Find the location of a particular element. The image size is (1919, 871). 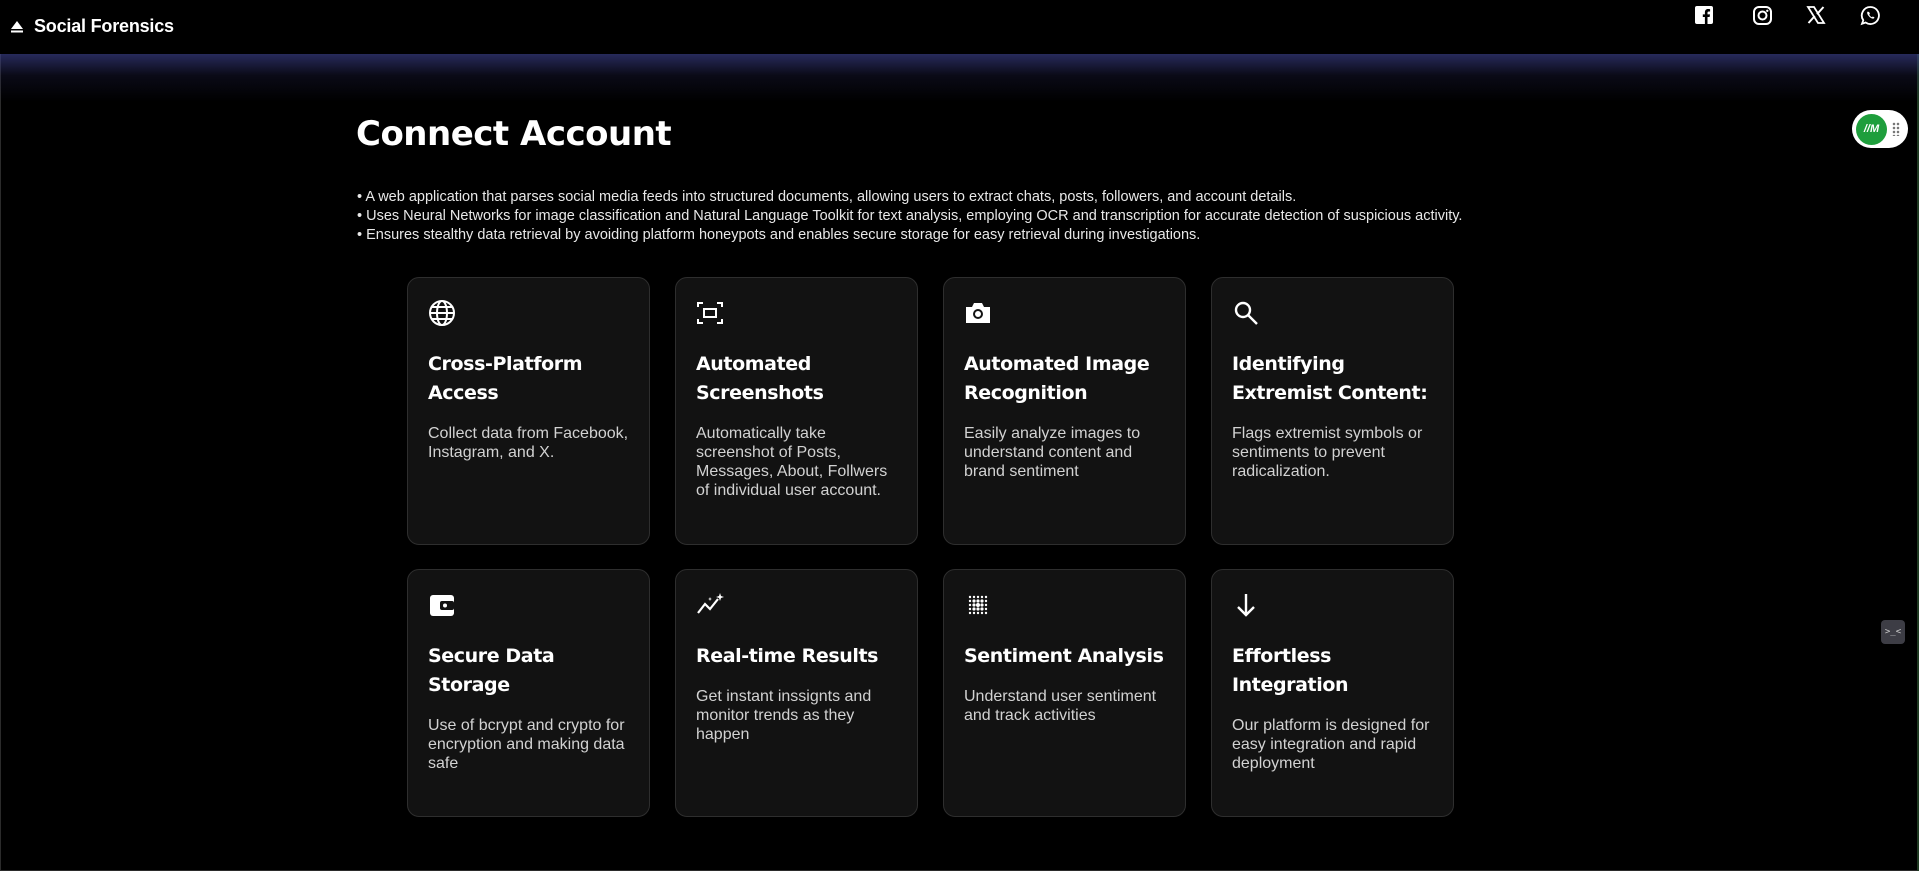

feature-title: Identifying Extremist Content: is located at coordinates (1330, 378).